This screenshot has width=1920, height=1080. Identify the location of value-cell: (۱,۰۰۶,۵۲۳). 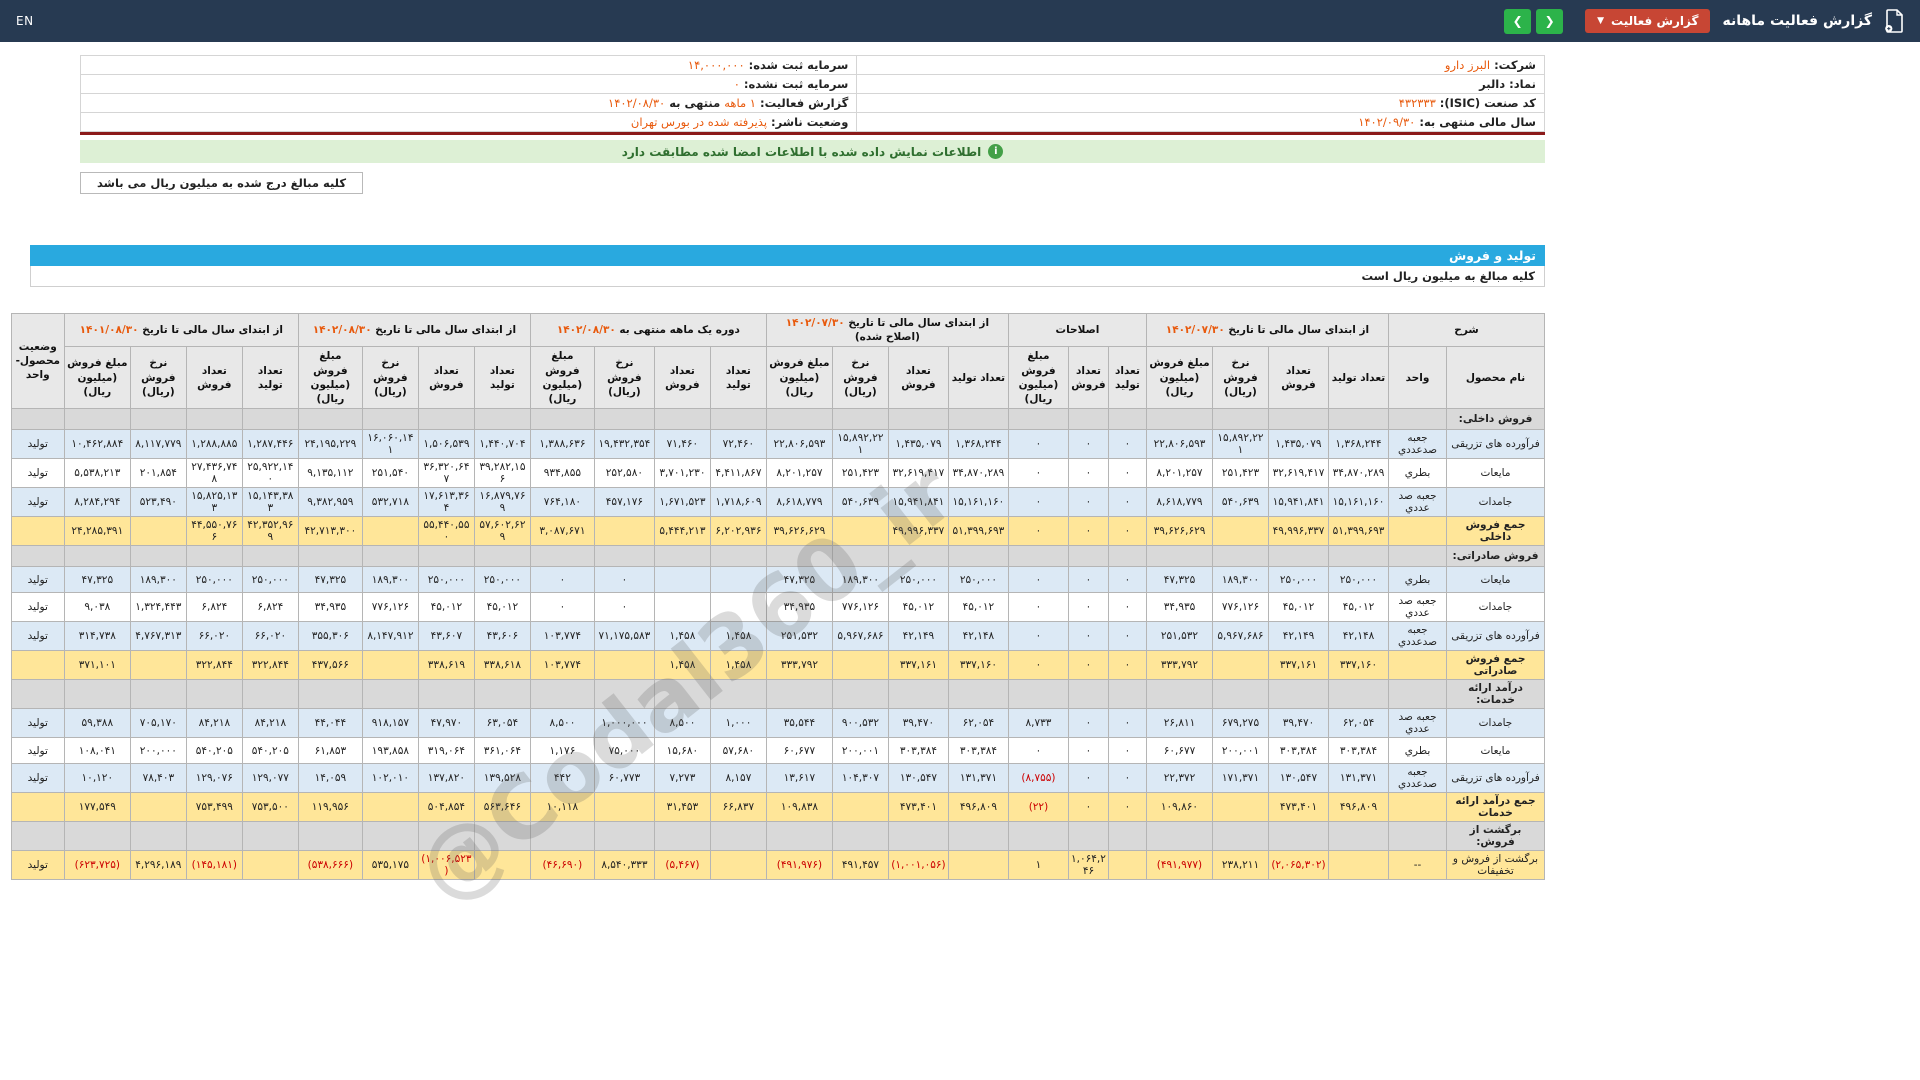
(446, 865).